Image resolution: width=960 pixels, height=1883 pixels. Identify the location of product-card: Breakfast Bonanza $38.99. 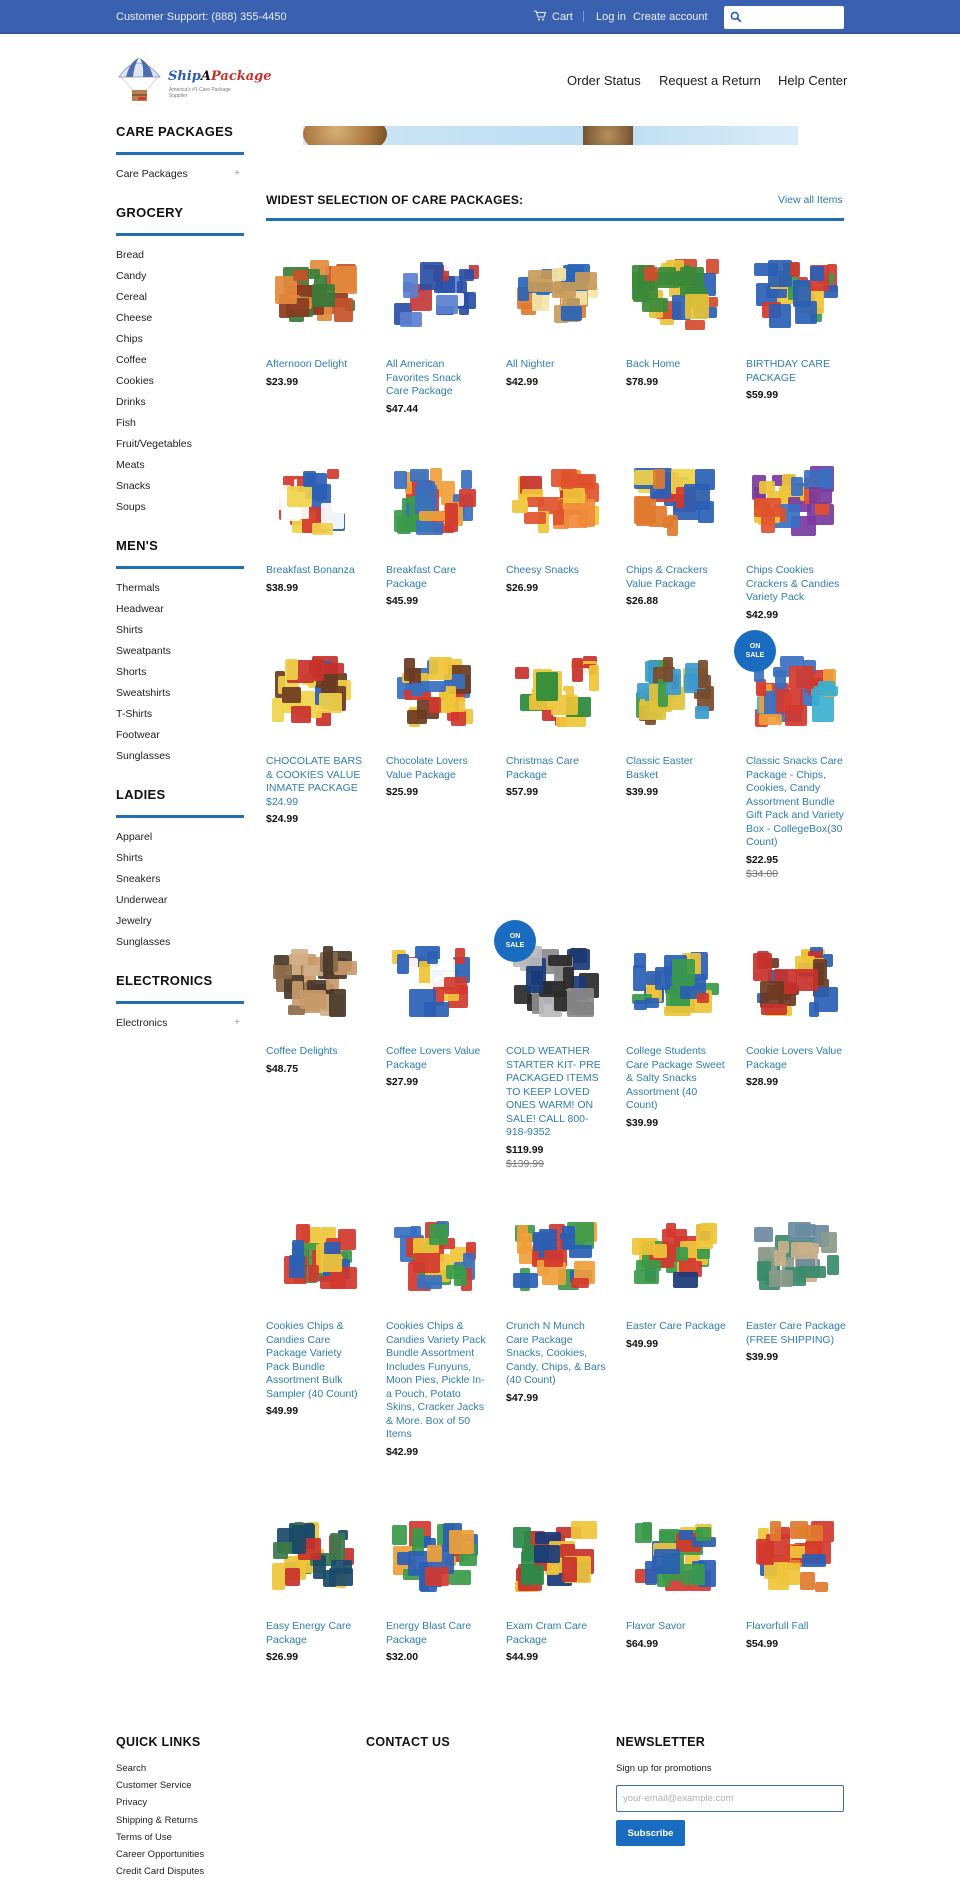
(316, 522).